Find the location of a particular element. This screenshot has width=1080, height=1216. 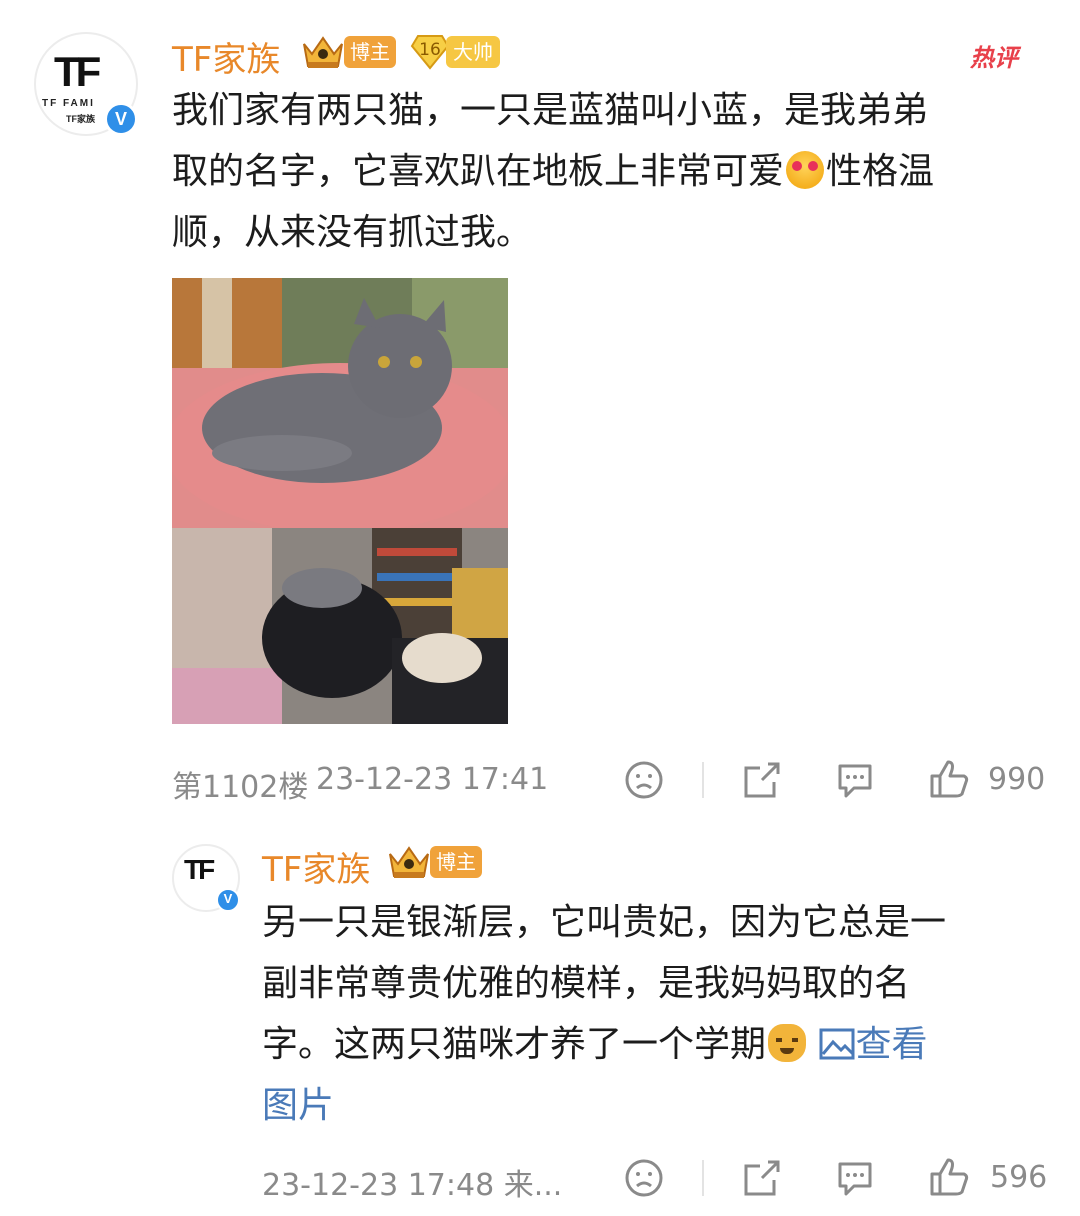

reply-line-1: 另一只是银渐层，它叫贵妃，因为它总是一 is located at coordinates (604, 922).